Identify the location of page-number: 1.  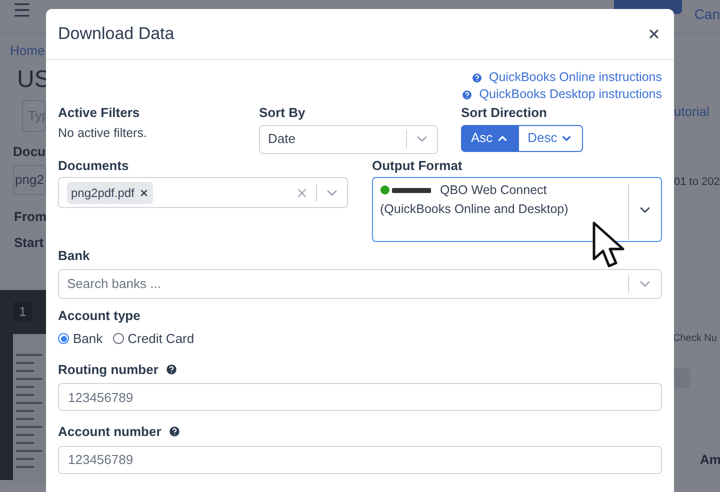
(22, 311).